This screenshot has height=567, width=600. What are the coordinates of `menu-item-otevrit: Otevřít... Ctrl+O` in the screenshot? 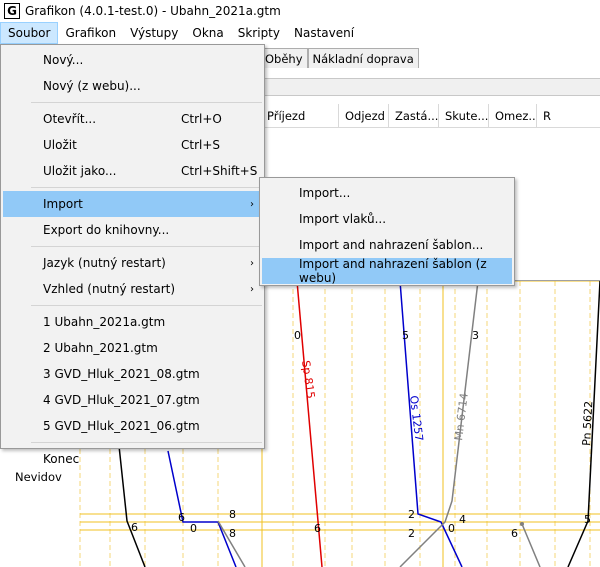 It's located at (132, 119).